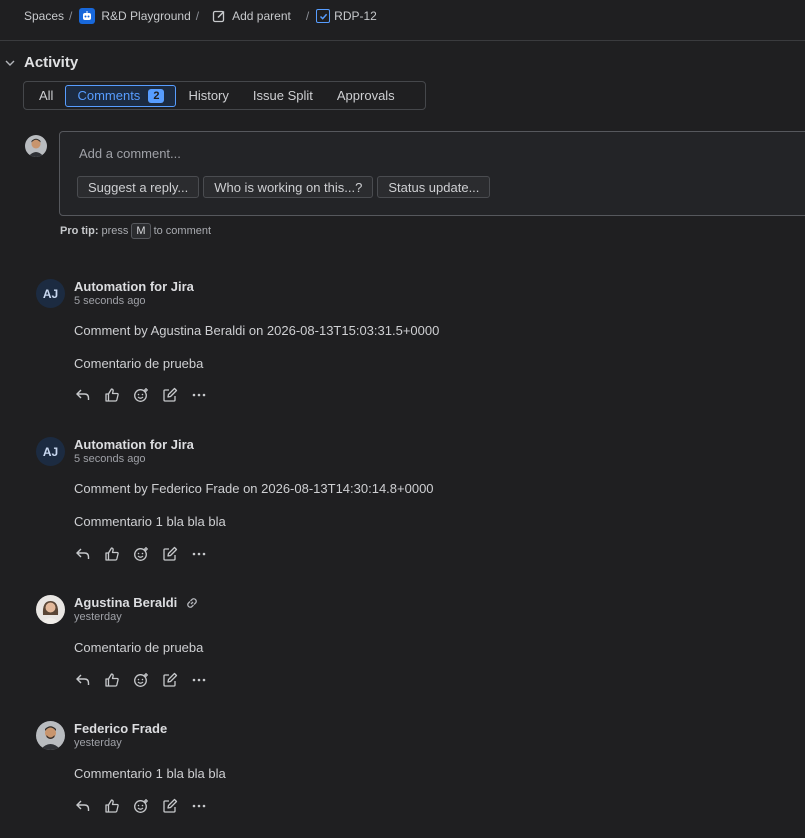 The width and height of the screenshot is (805, 838). I want to click on tab-history: History, so click(208, 96).